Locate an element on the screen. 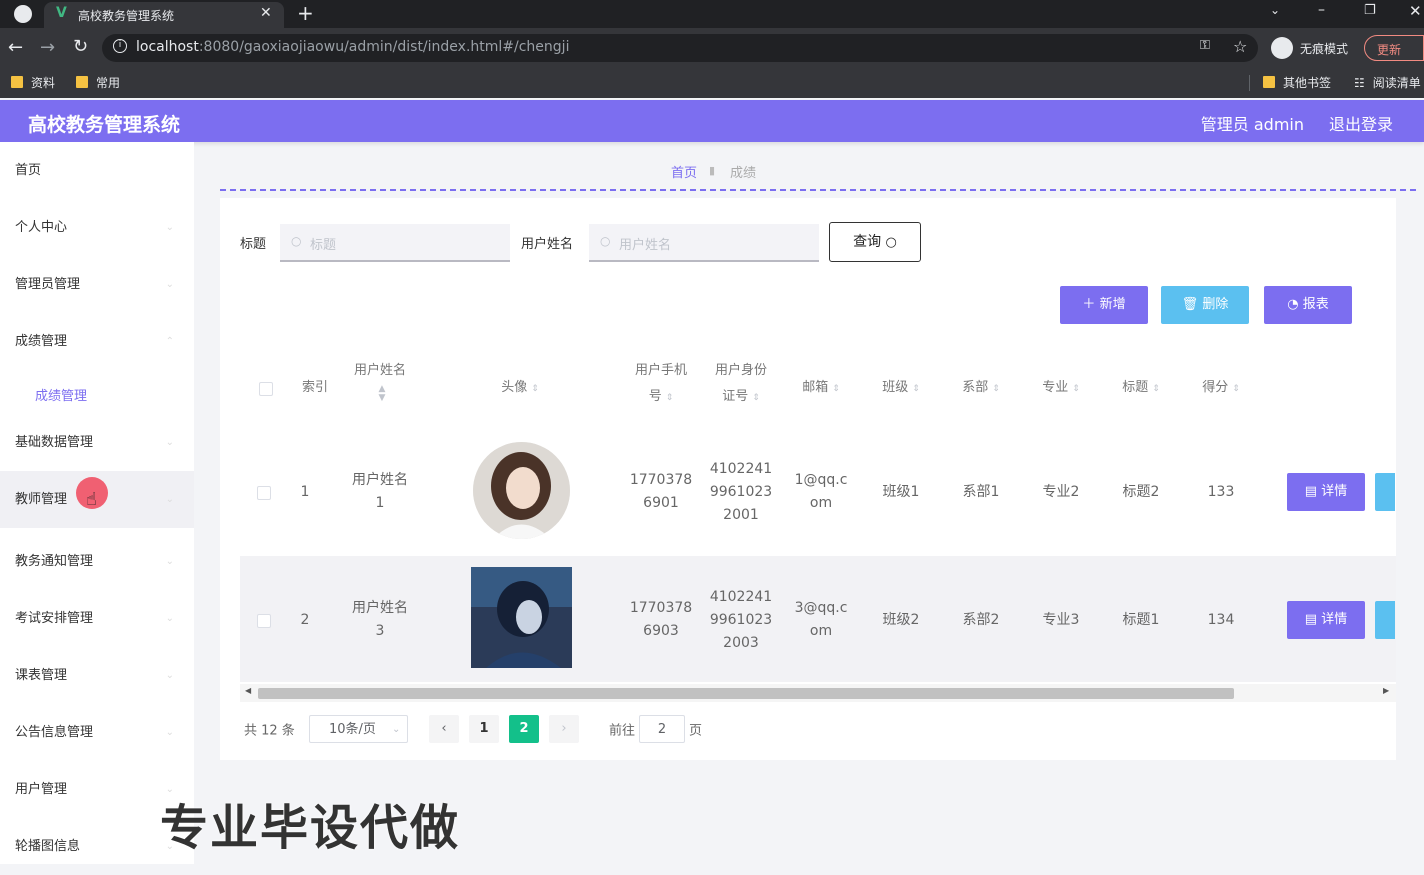 This screenshot has height=875, width=1424. star-icon: ☆ is located at coordinates (1240, 46).